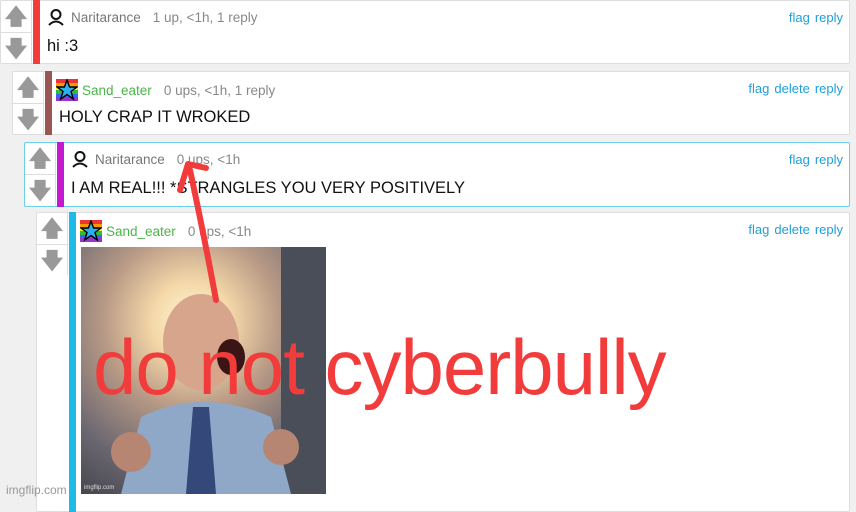  Describe the element at coordinates (380, 367) in the screenshot. I see `meme-caption: do not cyberbully` at that location.